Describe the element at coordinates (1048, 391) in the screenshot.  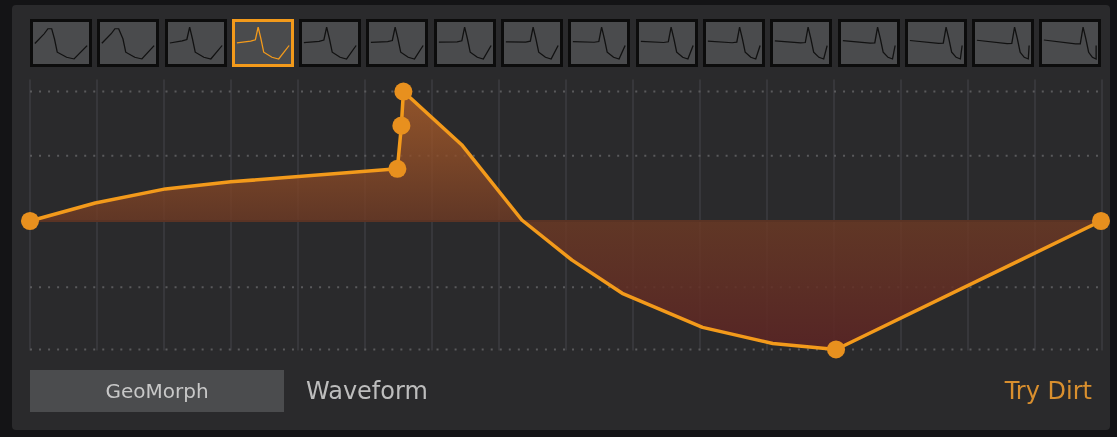
I see `try-dirt-link: Try Dirt` at that location.